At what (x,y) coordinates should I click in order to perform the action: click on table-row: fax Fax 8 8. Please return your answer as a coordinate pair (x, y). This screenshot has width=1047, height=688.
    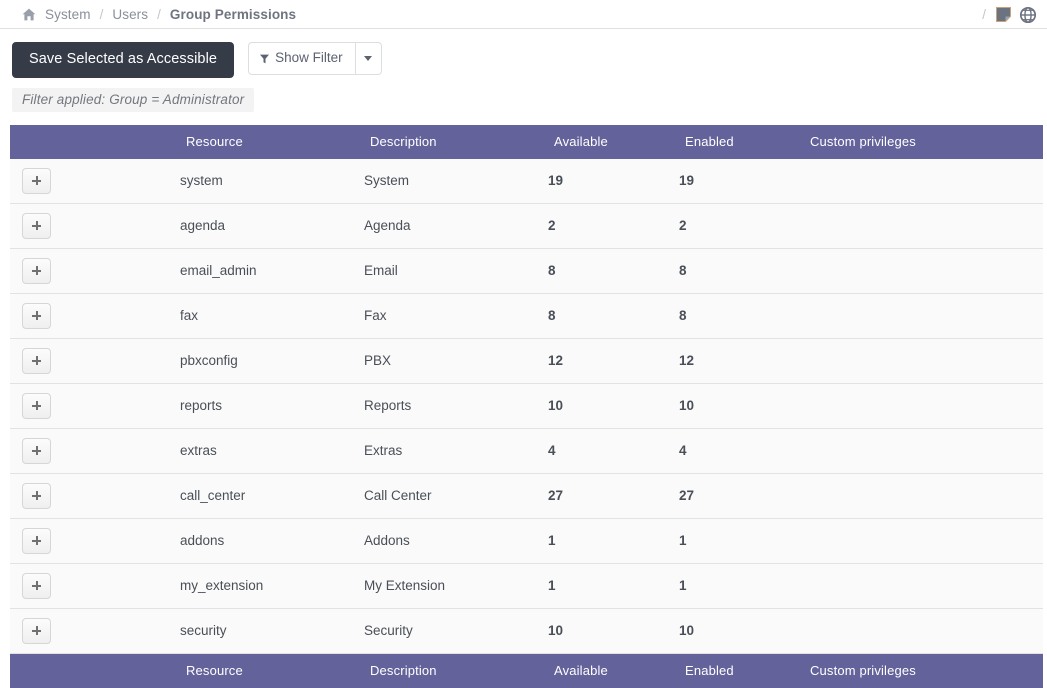
    Looking at the image, I should click on (526, 316).